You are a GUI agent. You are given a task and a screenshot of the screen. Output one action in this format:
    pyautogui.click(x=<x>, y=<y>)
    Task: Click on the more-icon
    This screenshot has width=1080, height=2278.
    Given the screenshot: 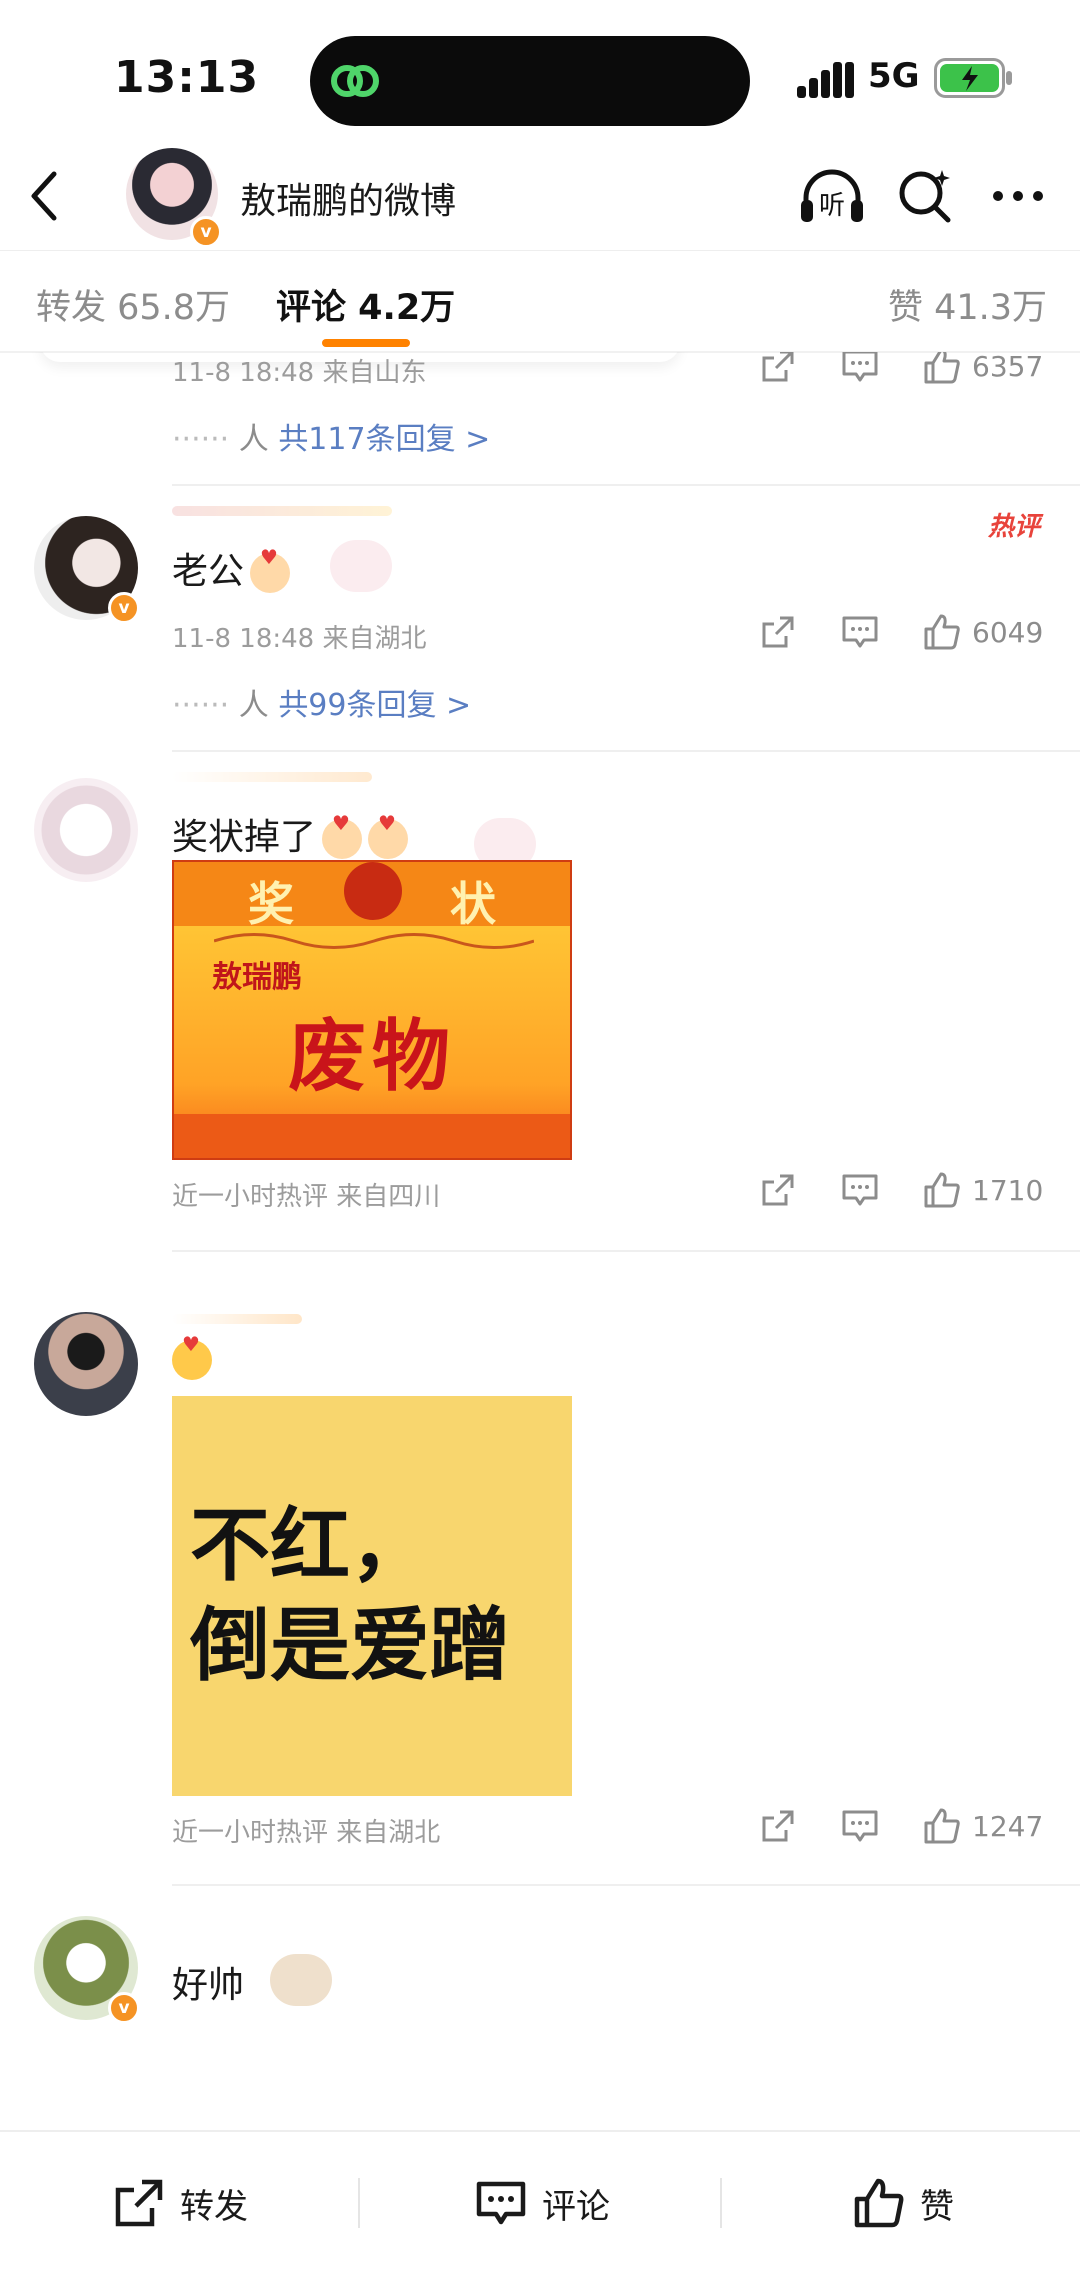 What is the action you would take?
    pyautogui.click(x=1018, y=196)
    